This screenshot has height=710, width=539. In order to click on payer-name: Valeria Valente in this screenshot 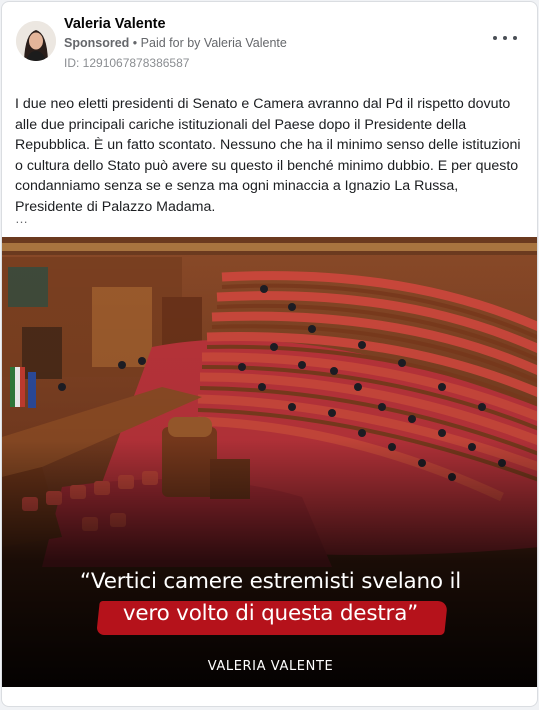, I will do `click(245, 43)`.